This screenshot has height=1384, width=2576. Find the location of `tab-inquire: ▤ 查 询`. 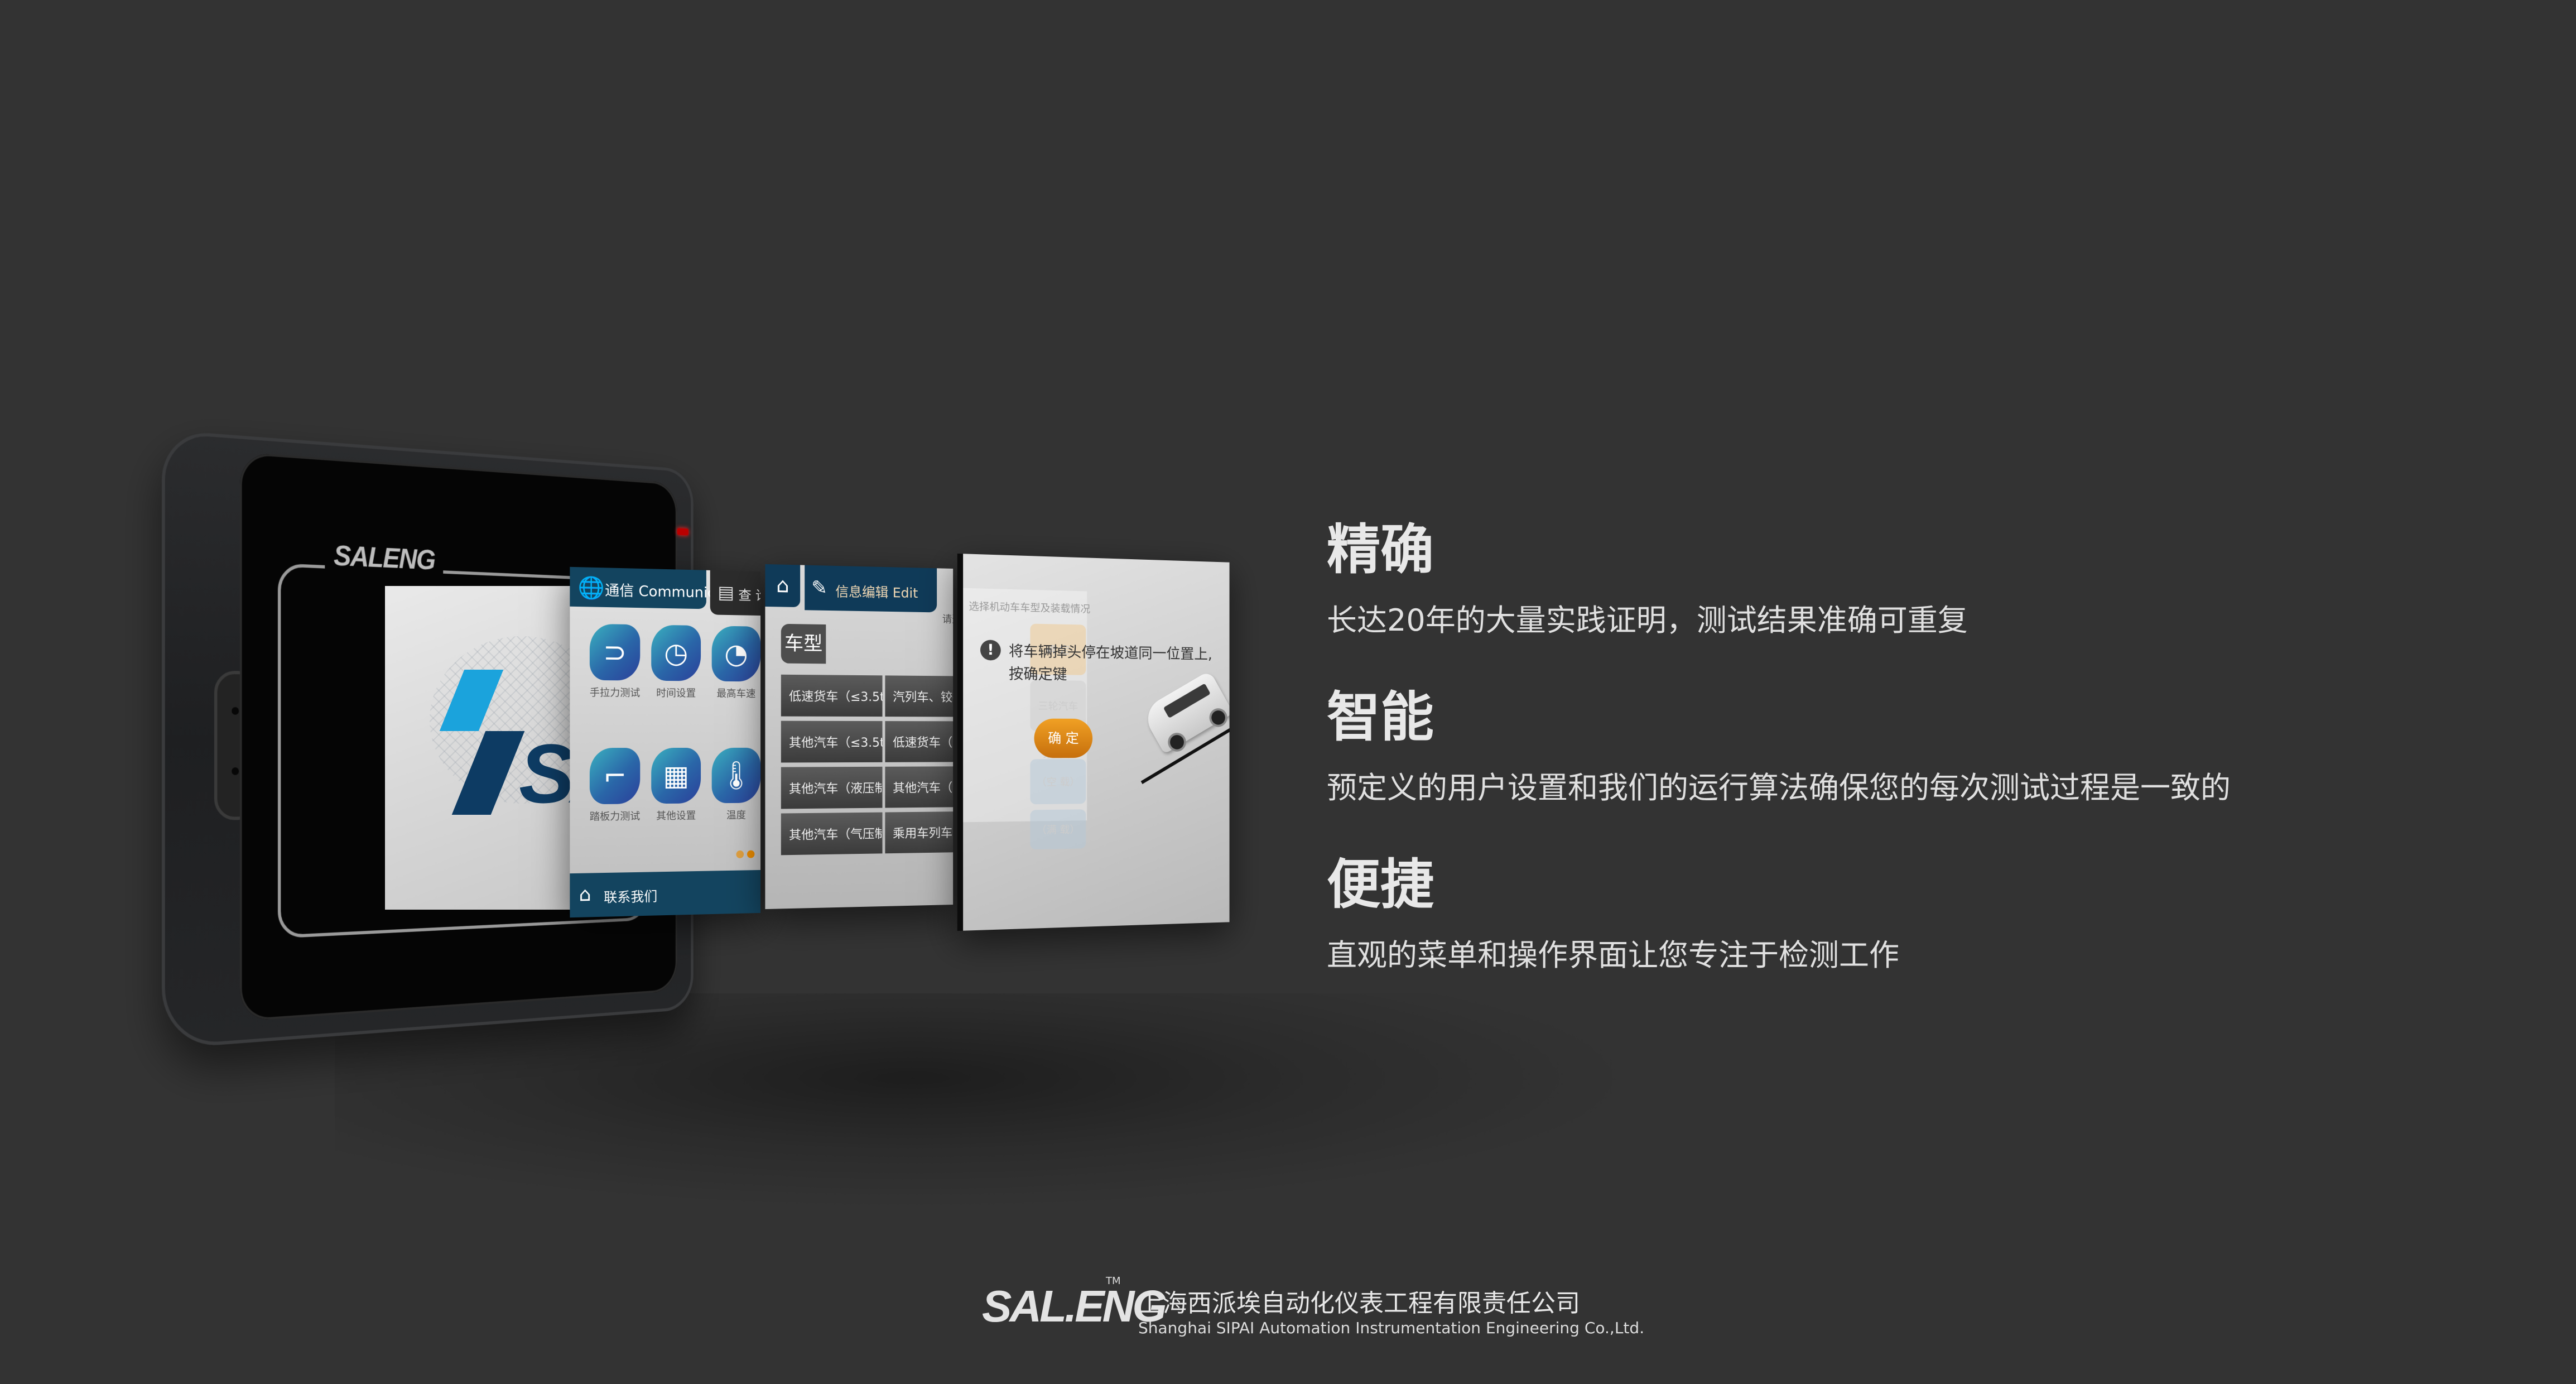

tab-inquire: ▤ 查 询 is located at coordinates (736, 593).